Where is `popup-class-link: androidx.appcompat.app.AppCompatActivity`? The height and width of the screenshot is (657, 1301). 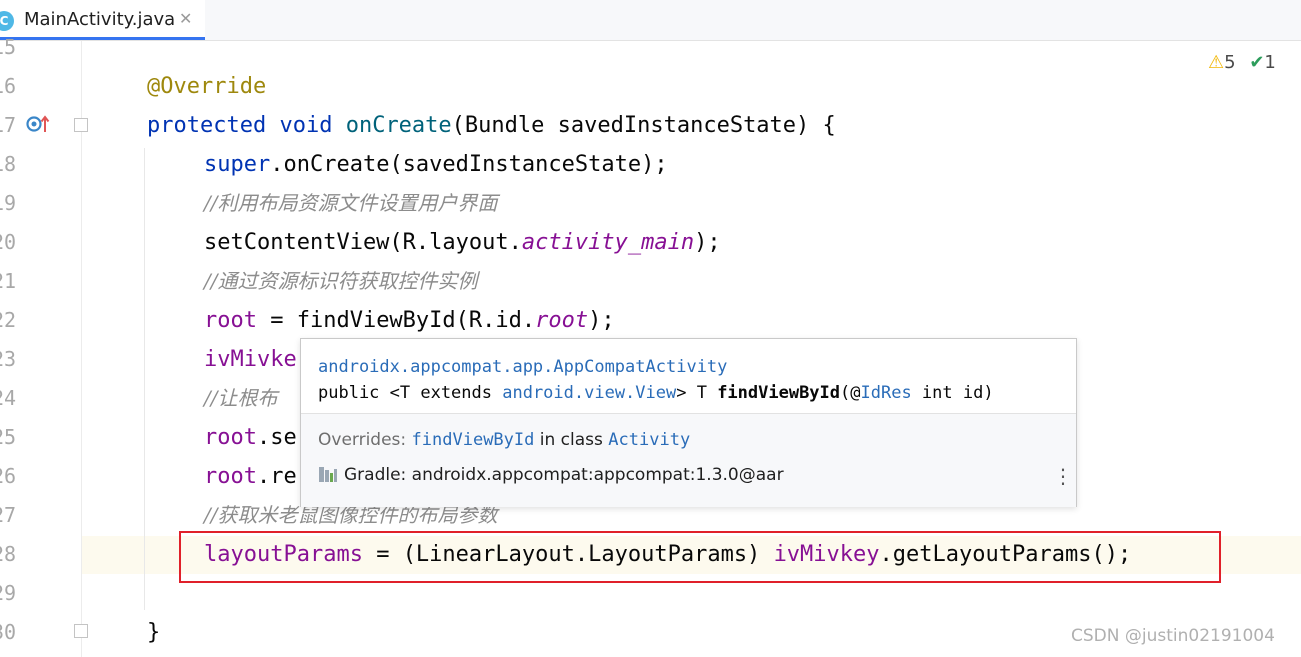
popup-class-link: androidx.appcompat.app.AppCompatActivity is located at coordinates (522, 367).